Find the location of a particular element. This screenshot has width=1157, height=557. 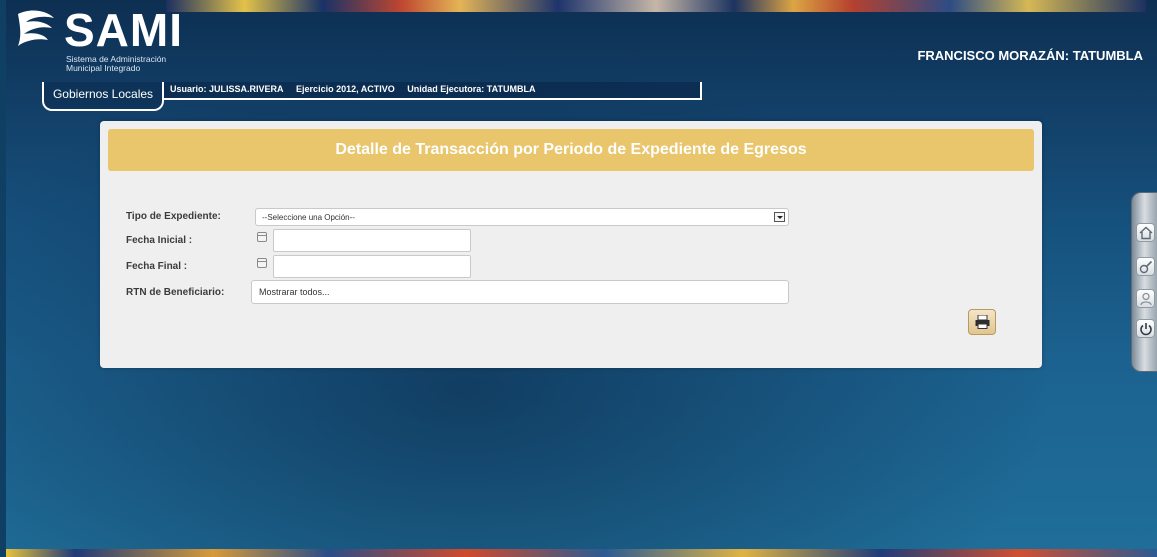

session-user: Usuario: JULISSA.RIVERA is located at coordinates (227, 89).